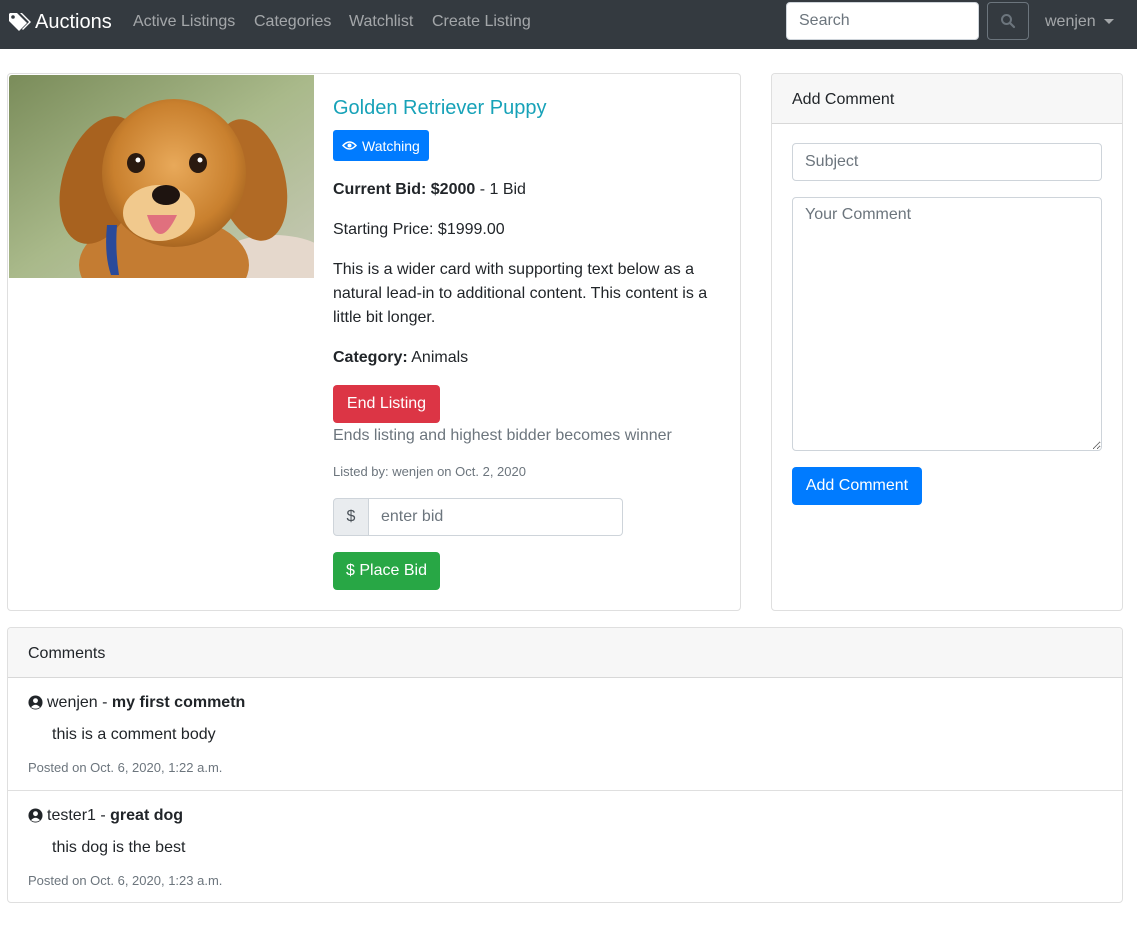  I want to click on dollar-prefix: $, so click(351, 517).